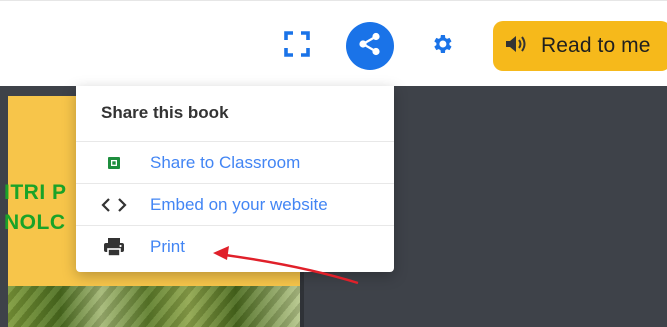  I want to click on annotation-arrow, so click(286, 265).